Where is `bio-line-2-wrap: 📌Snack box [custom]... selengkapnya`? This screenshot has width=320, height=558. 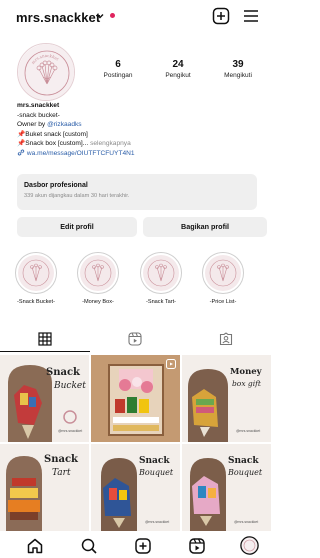
bio-line-2-wrap: 📌Snack box [custom]... selengkapnya is located at coordinates (142, 144).